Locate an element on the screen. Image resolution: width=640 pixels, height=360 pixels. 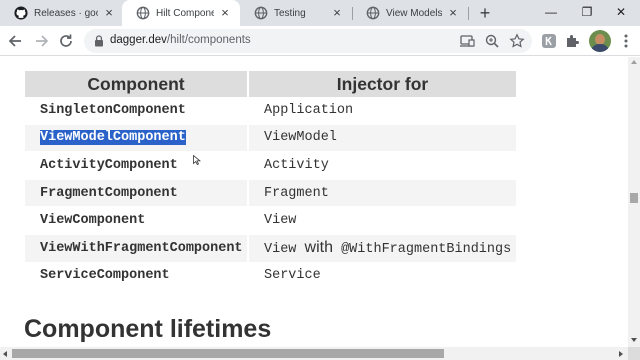
vertical-scrollbar is located at coordinates (634, 202).